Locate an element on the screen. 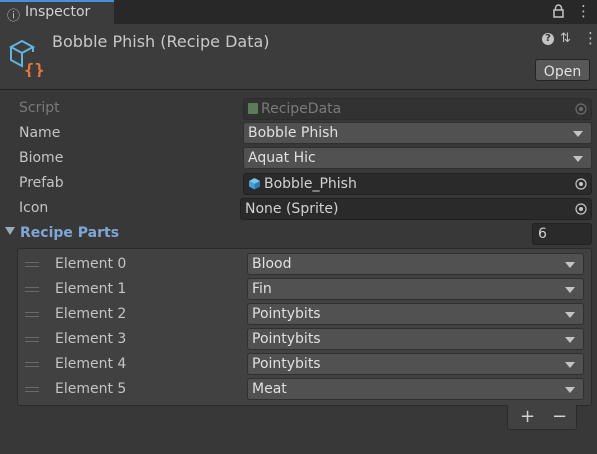 The image size is (597, 454). lock-icon is located at coordinates (558, 11).